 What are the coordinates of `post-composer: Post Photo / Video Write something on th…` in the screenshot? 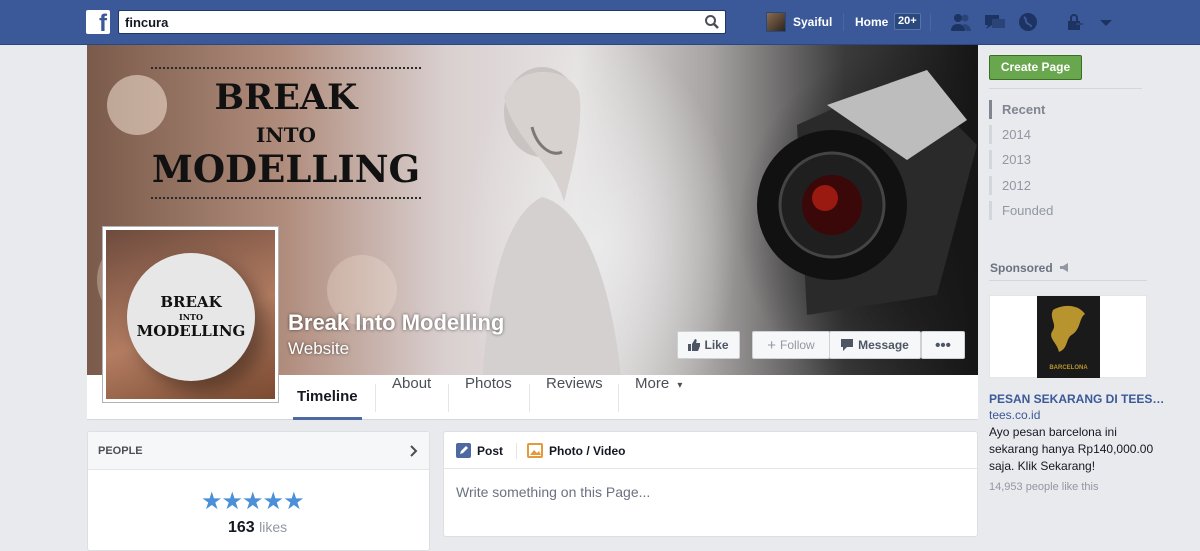 It's located at (710, 484).